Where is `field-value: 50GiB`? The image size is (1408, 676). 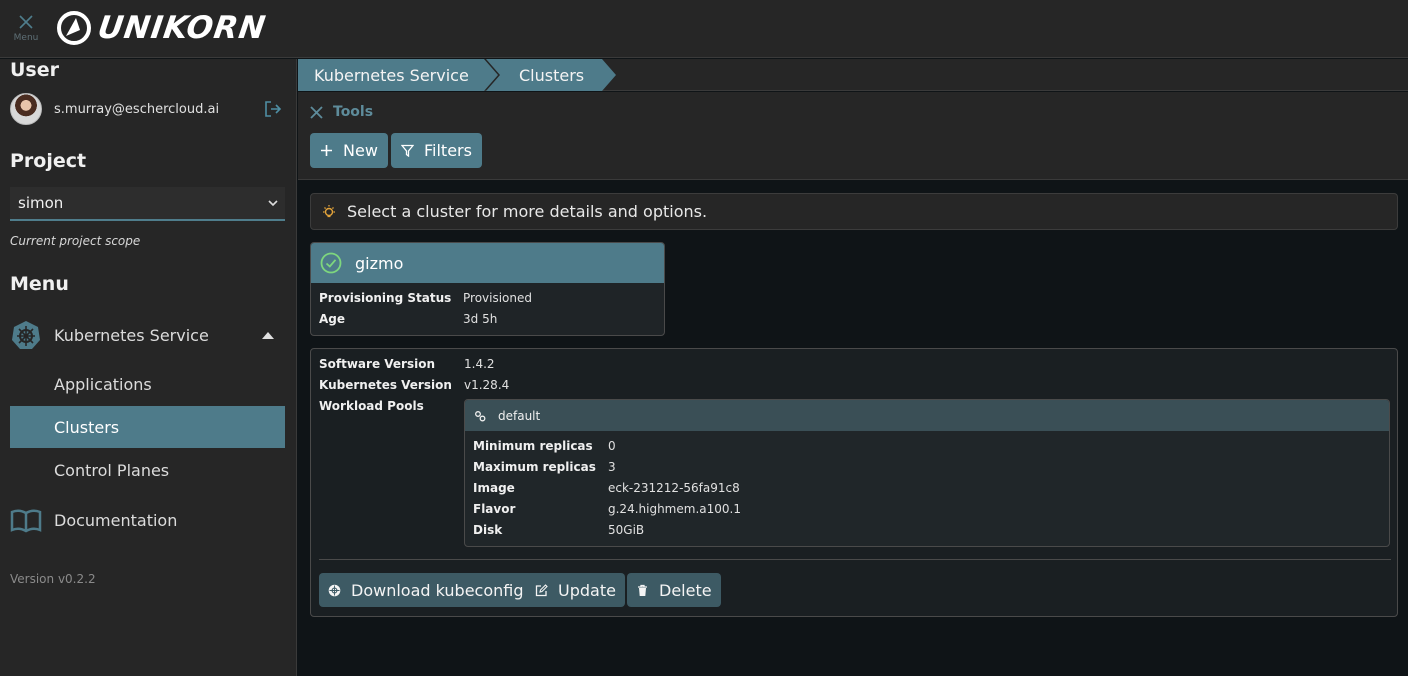 field-value: 50GiB is located at coordinates (626, 530).